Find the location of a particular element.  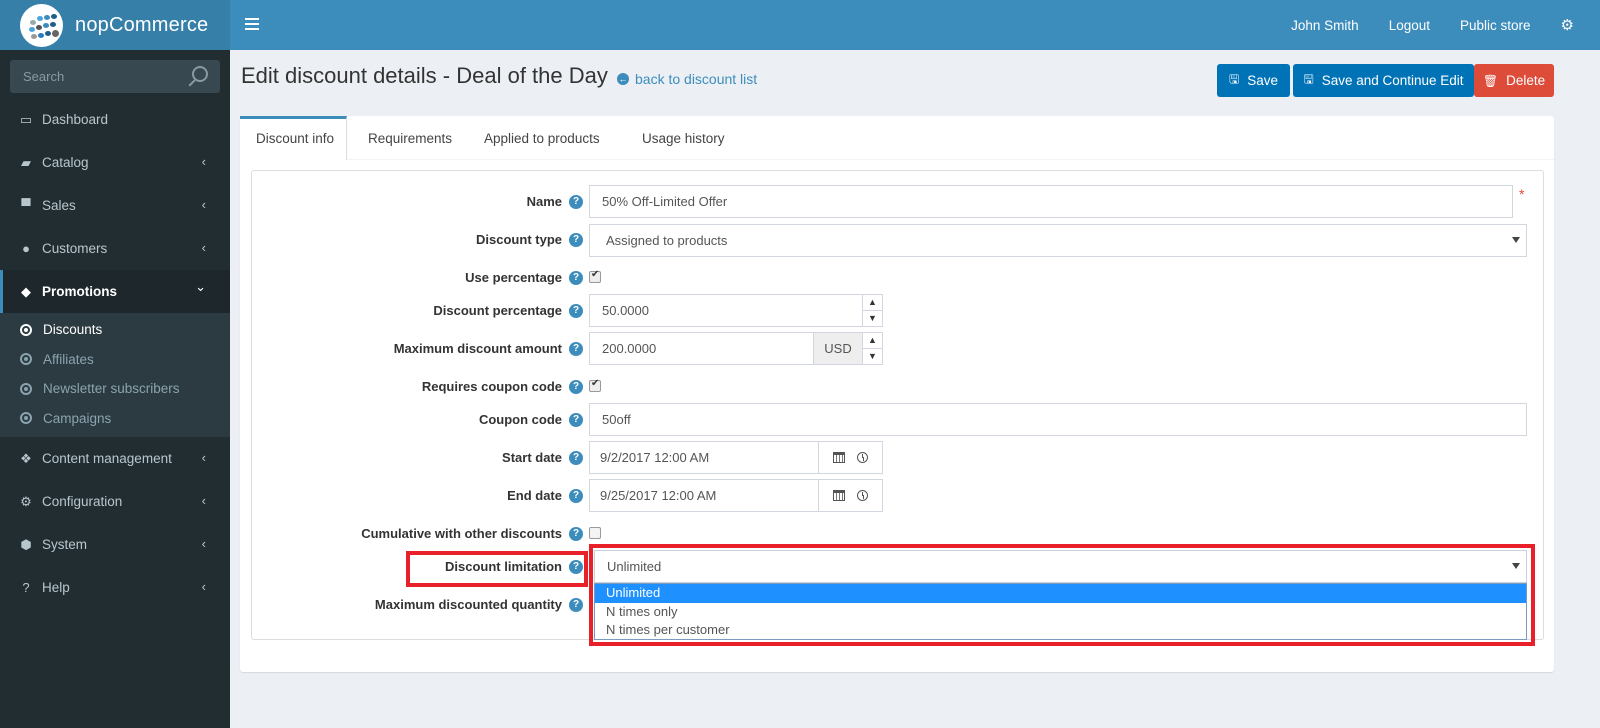

sidebar-subitem-discounts: Discounts is located at coordinates (115, 330).